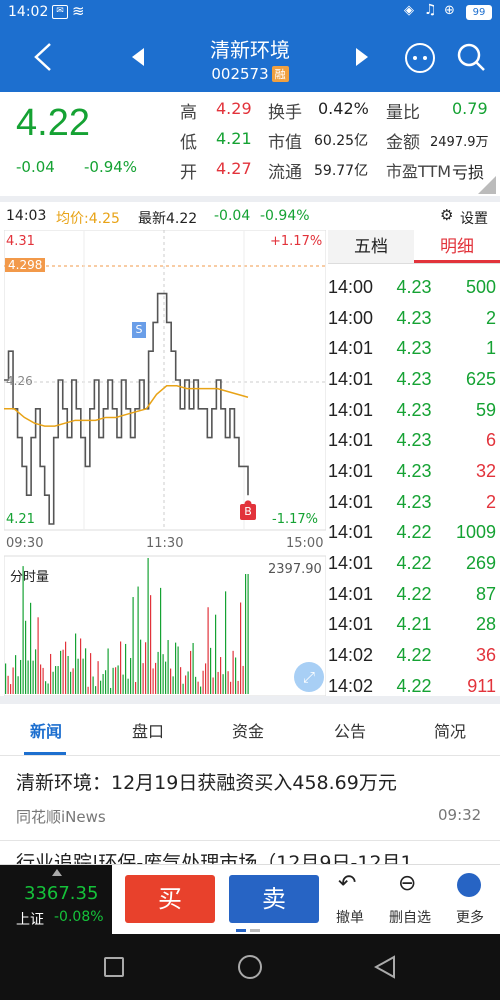  I want to click on detail-price: 4.22, so click(414, 563).